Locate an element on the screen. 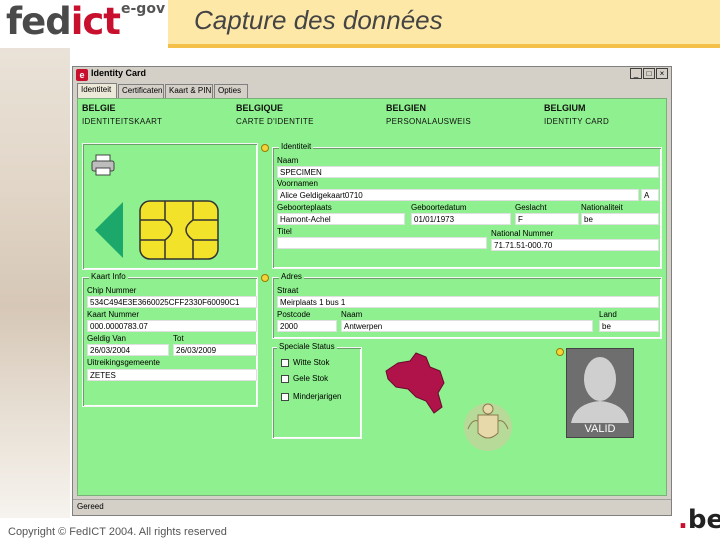 Image resolution: width=720 pixels, height=540 pixels. card-header-country: BELGIE is located at coordinates (99, 108).